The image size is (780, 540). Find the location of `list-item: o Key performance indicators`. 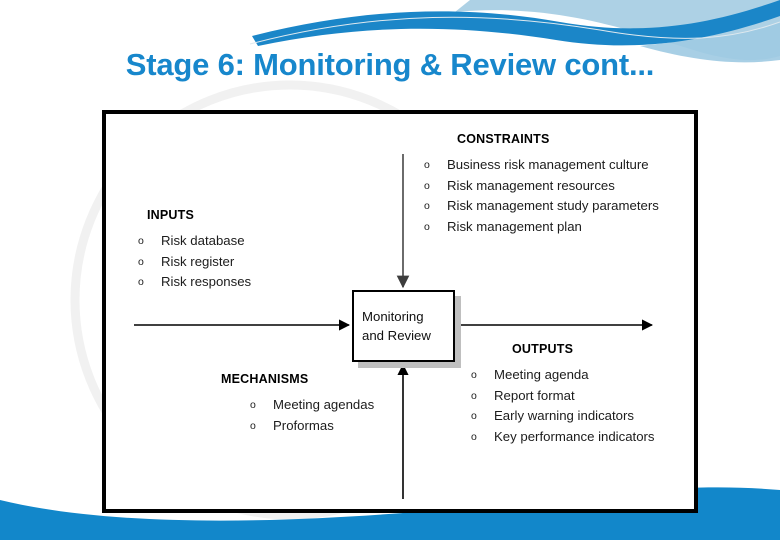

list-item: o Key performance indicators is located at coordinates (563, 437).